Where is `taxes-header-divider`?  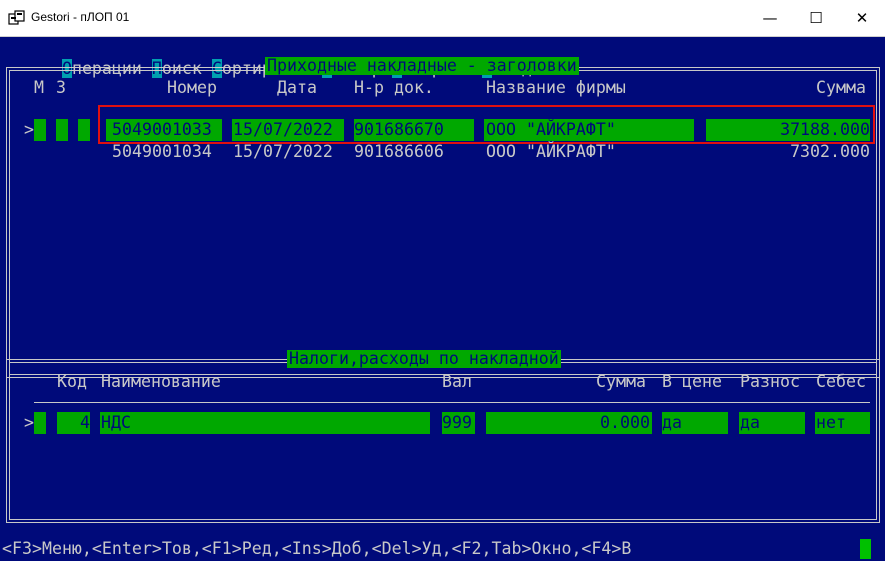
taxes-header-divider is located at coordinates (452, 402).